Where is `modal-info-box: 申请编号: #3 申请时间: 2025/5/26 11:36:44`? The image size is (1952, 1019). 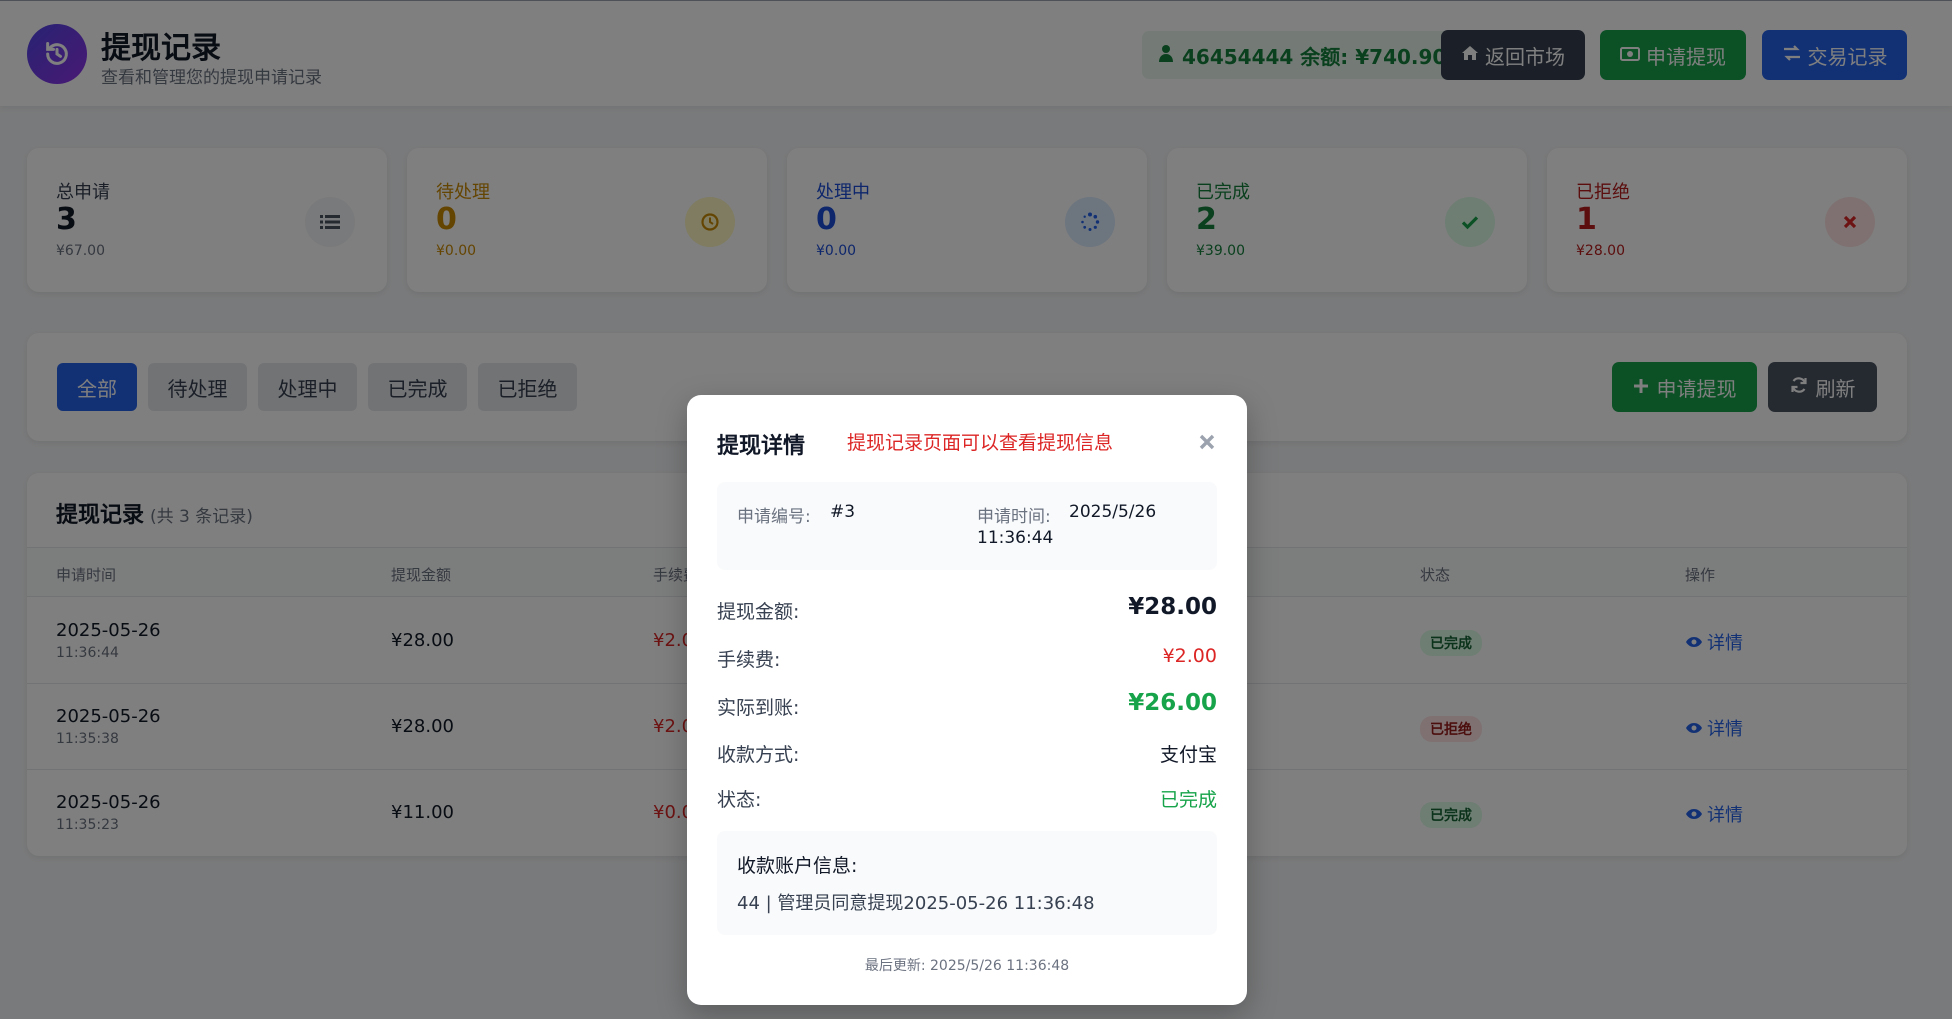
modal-info-box: 申请编号: #3 申请时间: 2025/5/26 11:36:44 is located at coordinates (967, 526).